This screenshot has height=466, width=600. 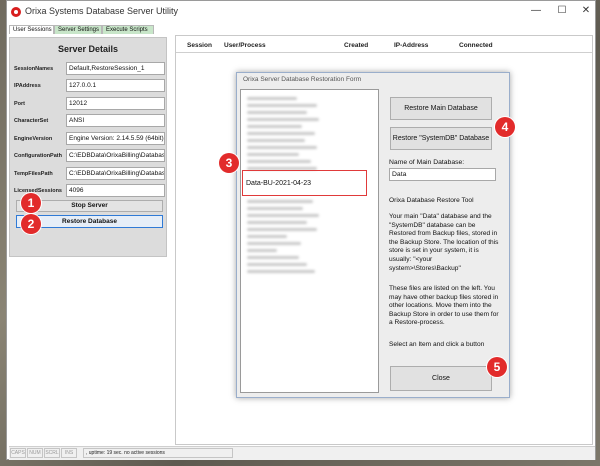 I want to click on engine-version-field: Engine Version: 2.14.5.59 (64bit), so click(x=115, y=138).